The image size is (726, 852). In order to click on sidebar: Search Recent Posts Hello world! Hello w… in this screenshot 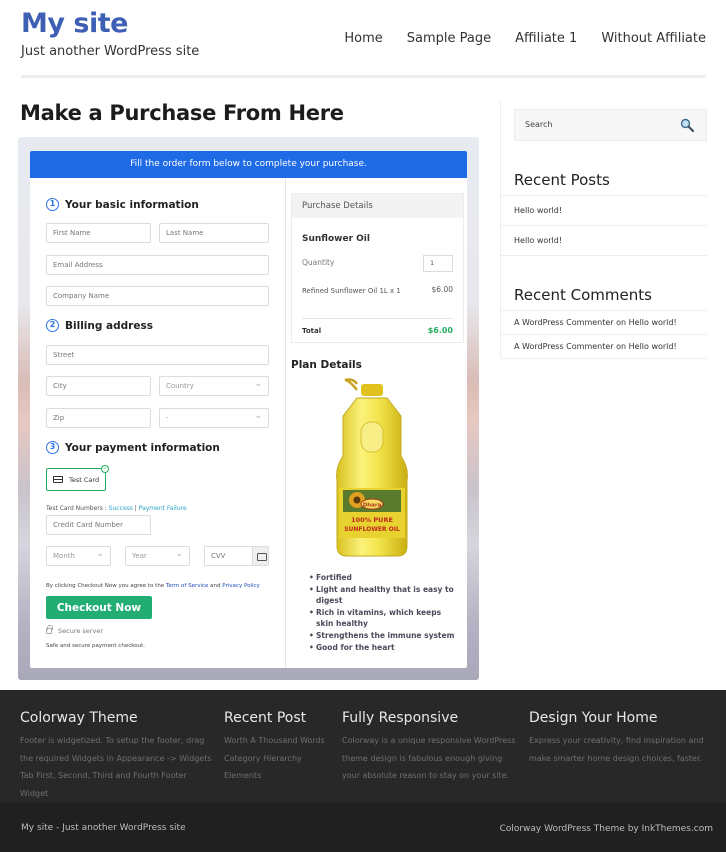, I will do `click(603, 229)`.